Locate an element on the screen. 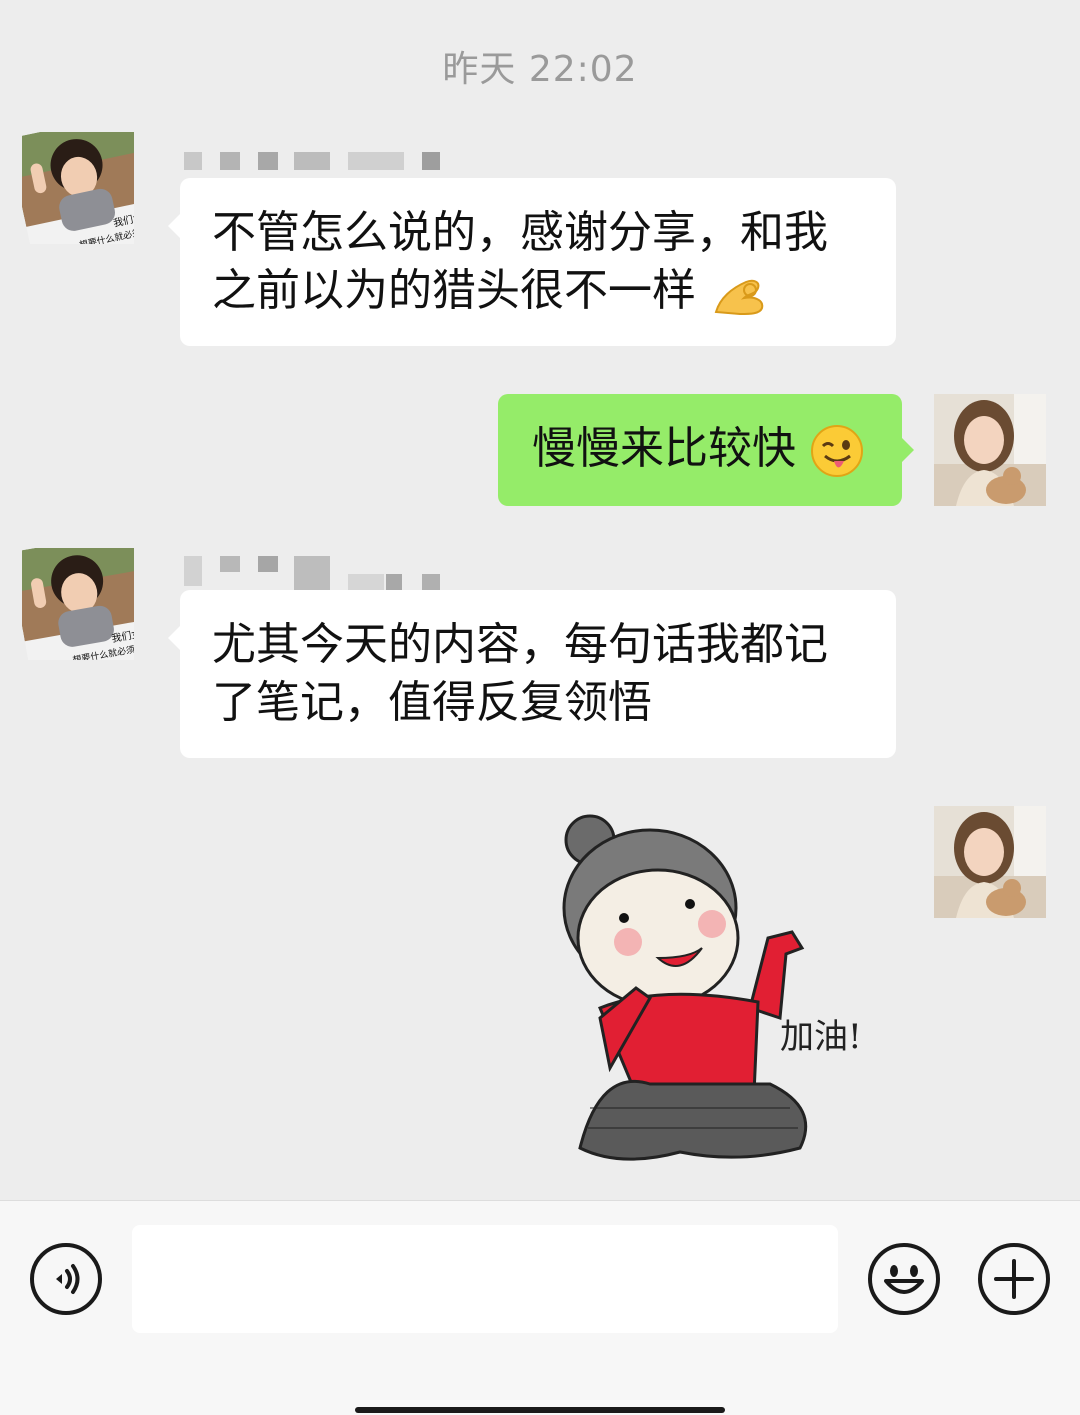 This screenshot has width=1080, height=1415. message-text-line: 慢慢来比较快 is located at coordinates (717, 449).